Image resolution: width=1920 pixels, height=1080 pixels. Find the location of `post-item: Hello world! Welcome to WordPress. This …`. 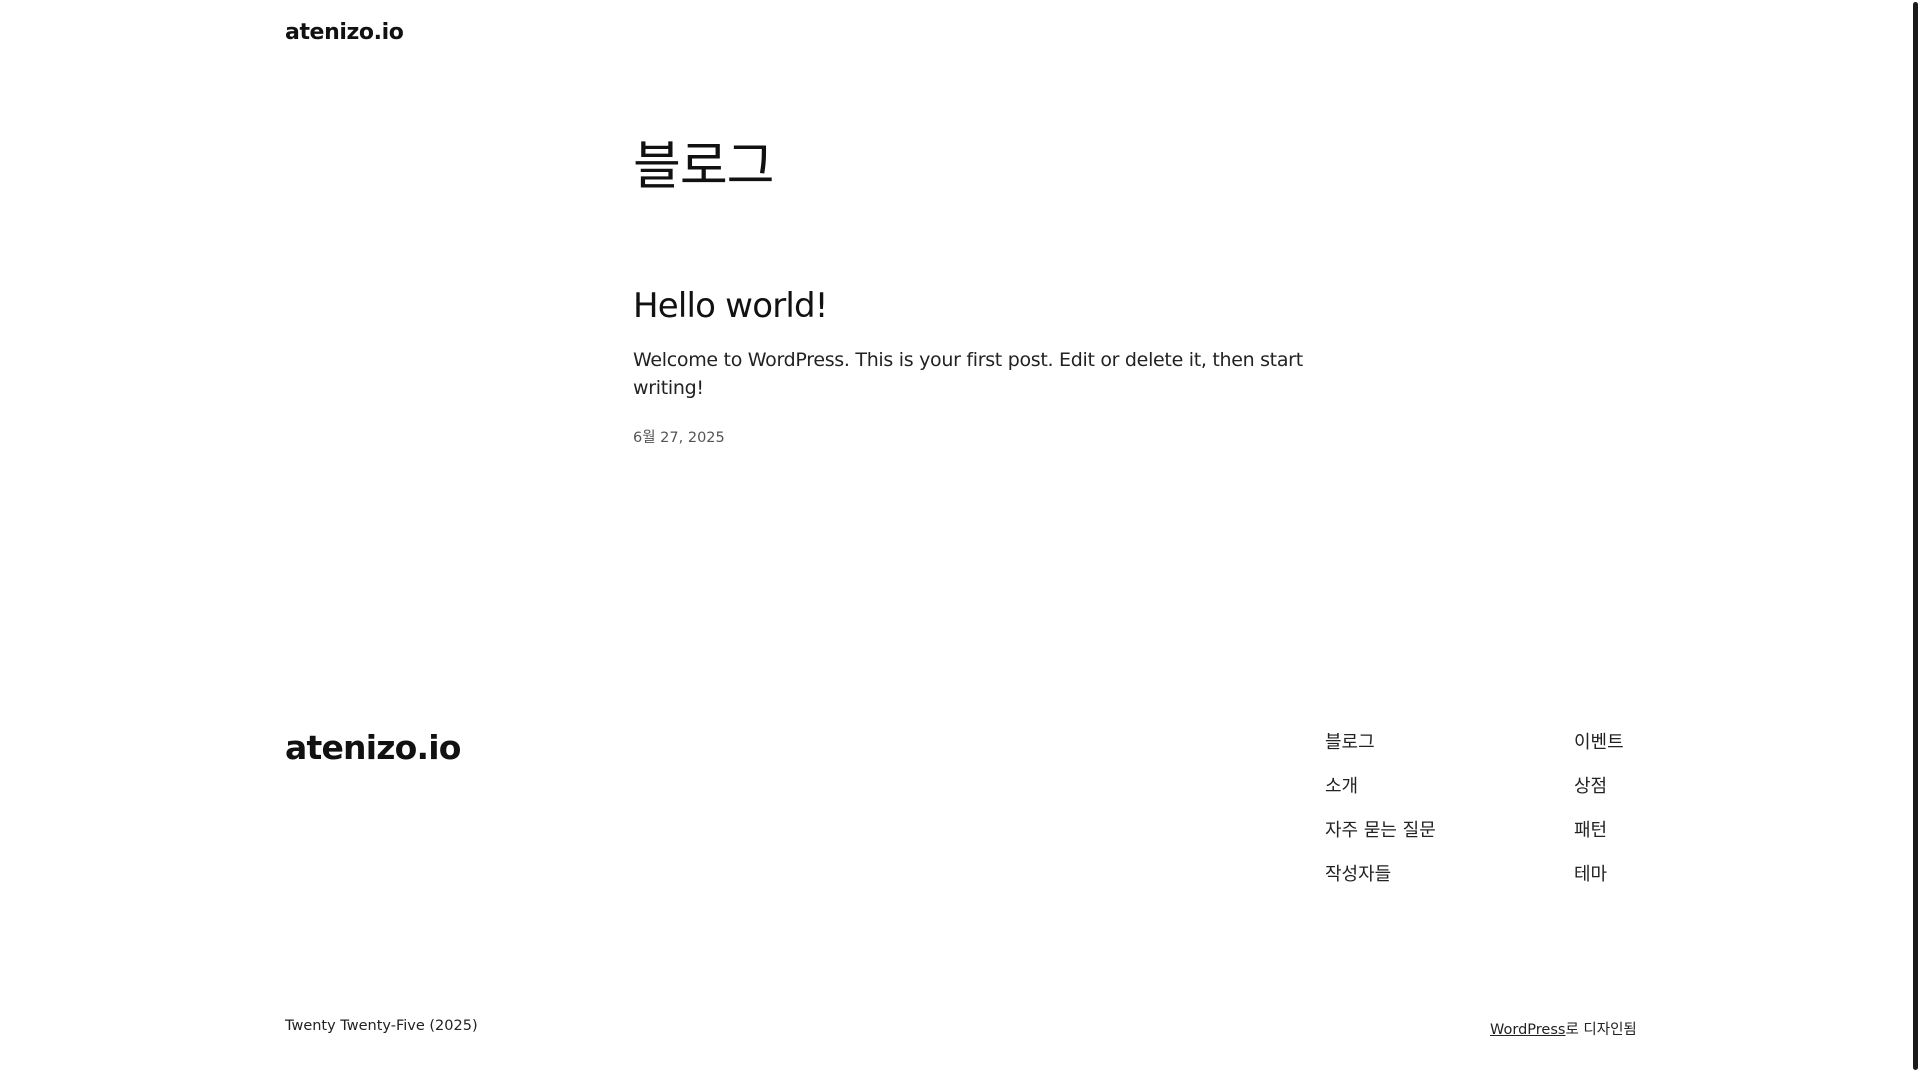

post-item: Hello world! Welcome to WordPress. This … is located at coordinates (993, 365).